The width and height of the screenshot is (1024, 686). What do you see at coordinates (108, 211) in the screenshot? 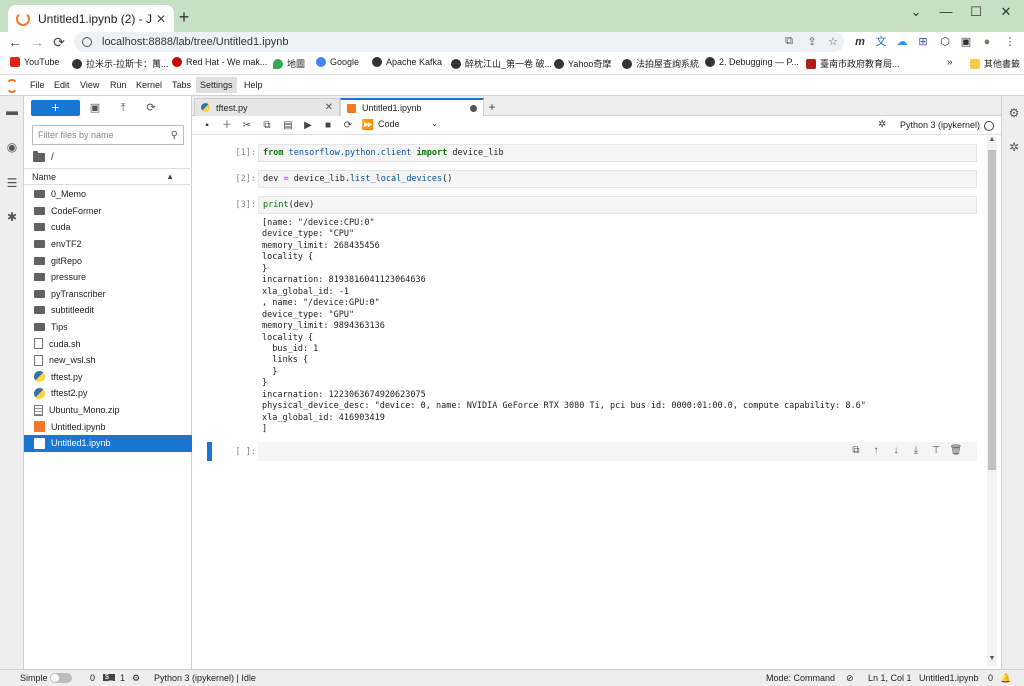
I see `file-row: CodeFormer` at bounding box center [108, 211].